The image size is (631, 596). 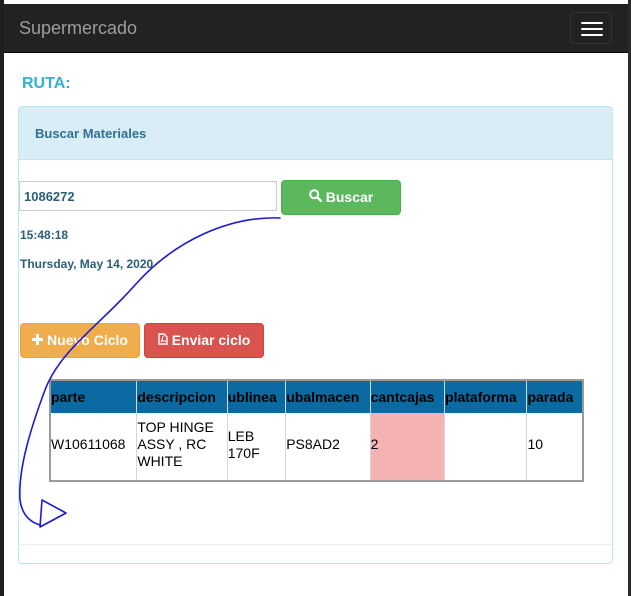 What do you see at coordinates (182, 397) in the screenshot?
I see `column-header-descripcion: descripcion` at bounding box center [182, 397].